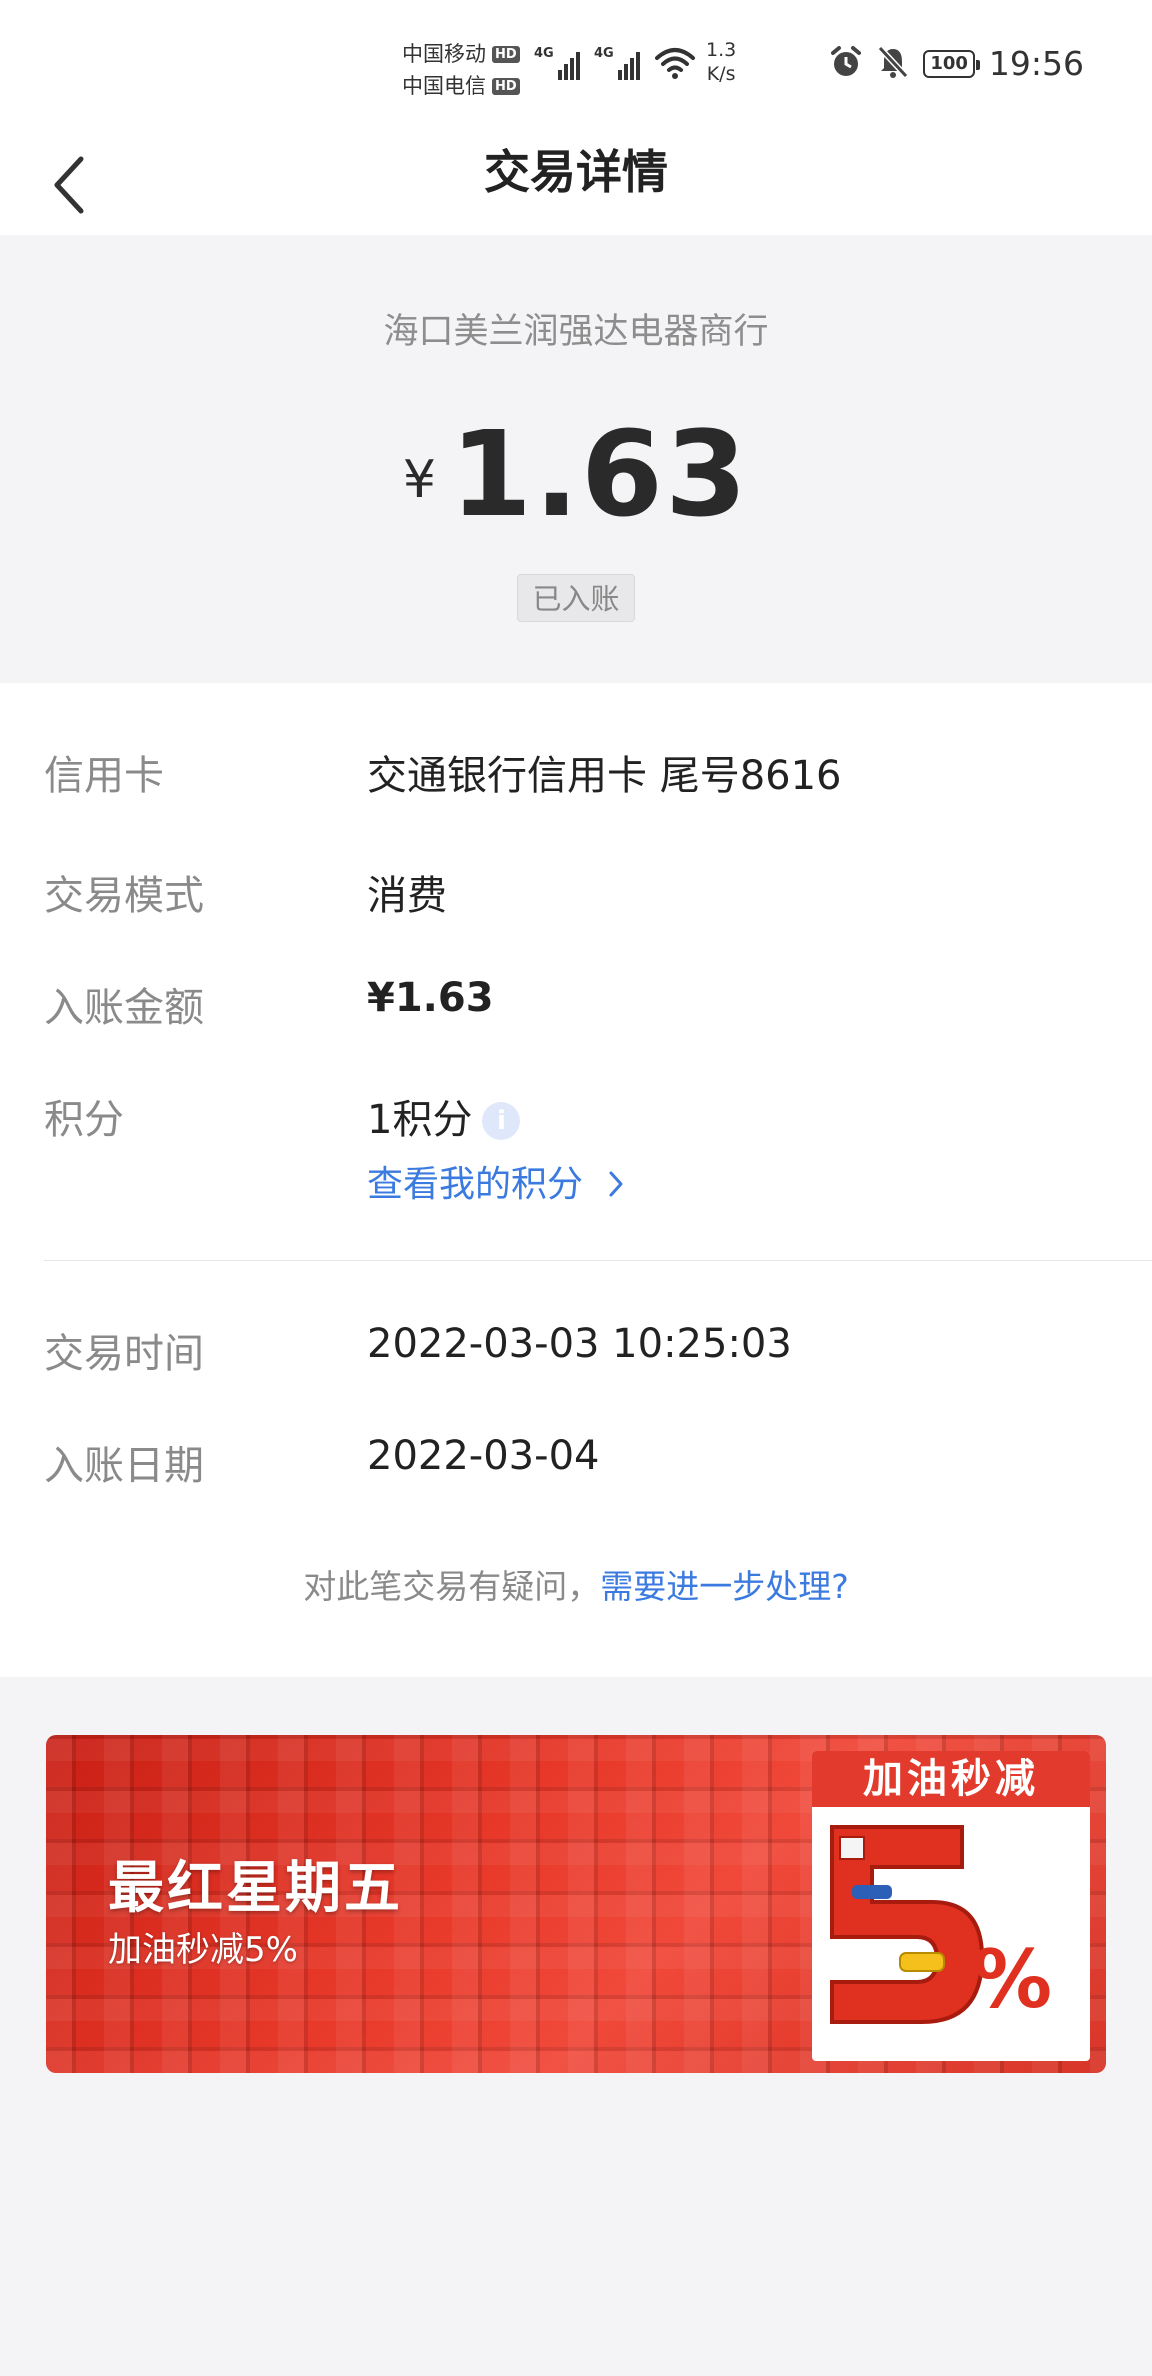 The width and height of the screenshot is (1152, 2376). Describe the element at coordinates (951, 1779) in the screenshot. I see `promo-heading: 加油秒减` at that location.